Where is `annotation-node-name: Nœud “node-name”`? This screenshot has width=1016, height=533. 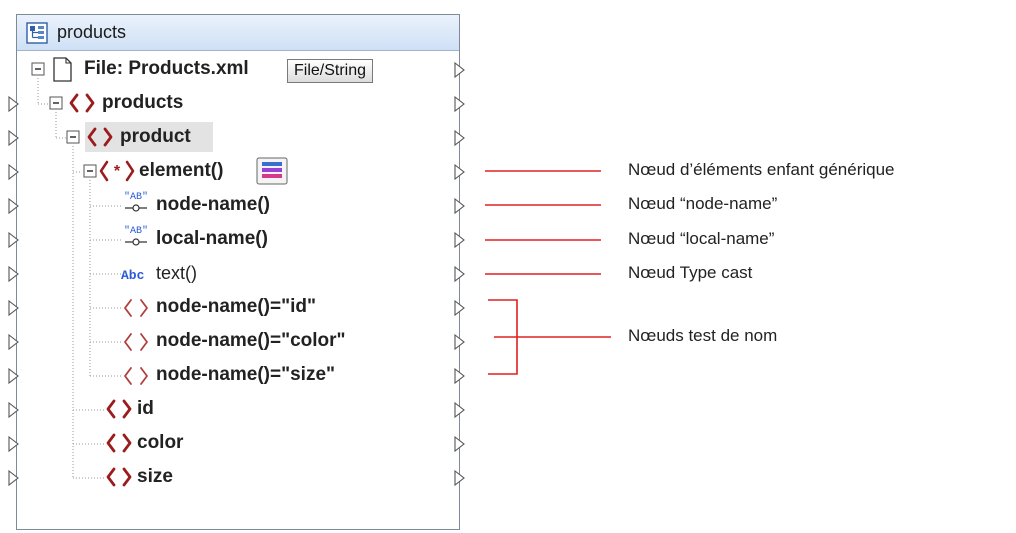
annotation-node-name: Nœud “node-name” is located at coordinates (703, 203).